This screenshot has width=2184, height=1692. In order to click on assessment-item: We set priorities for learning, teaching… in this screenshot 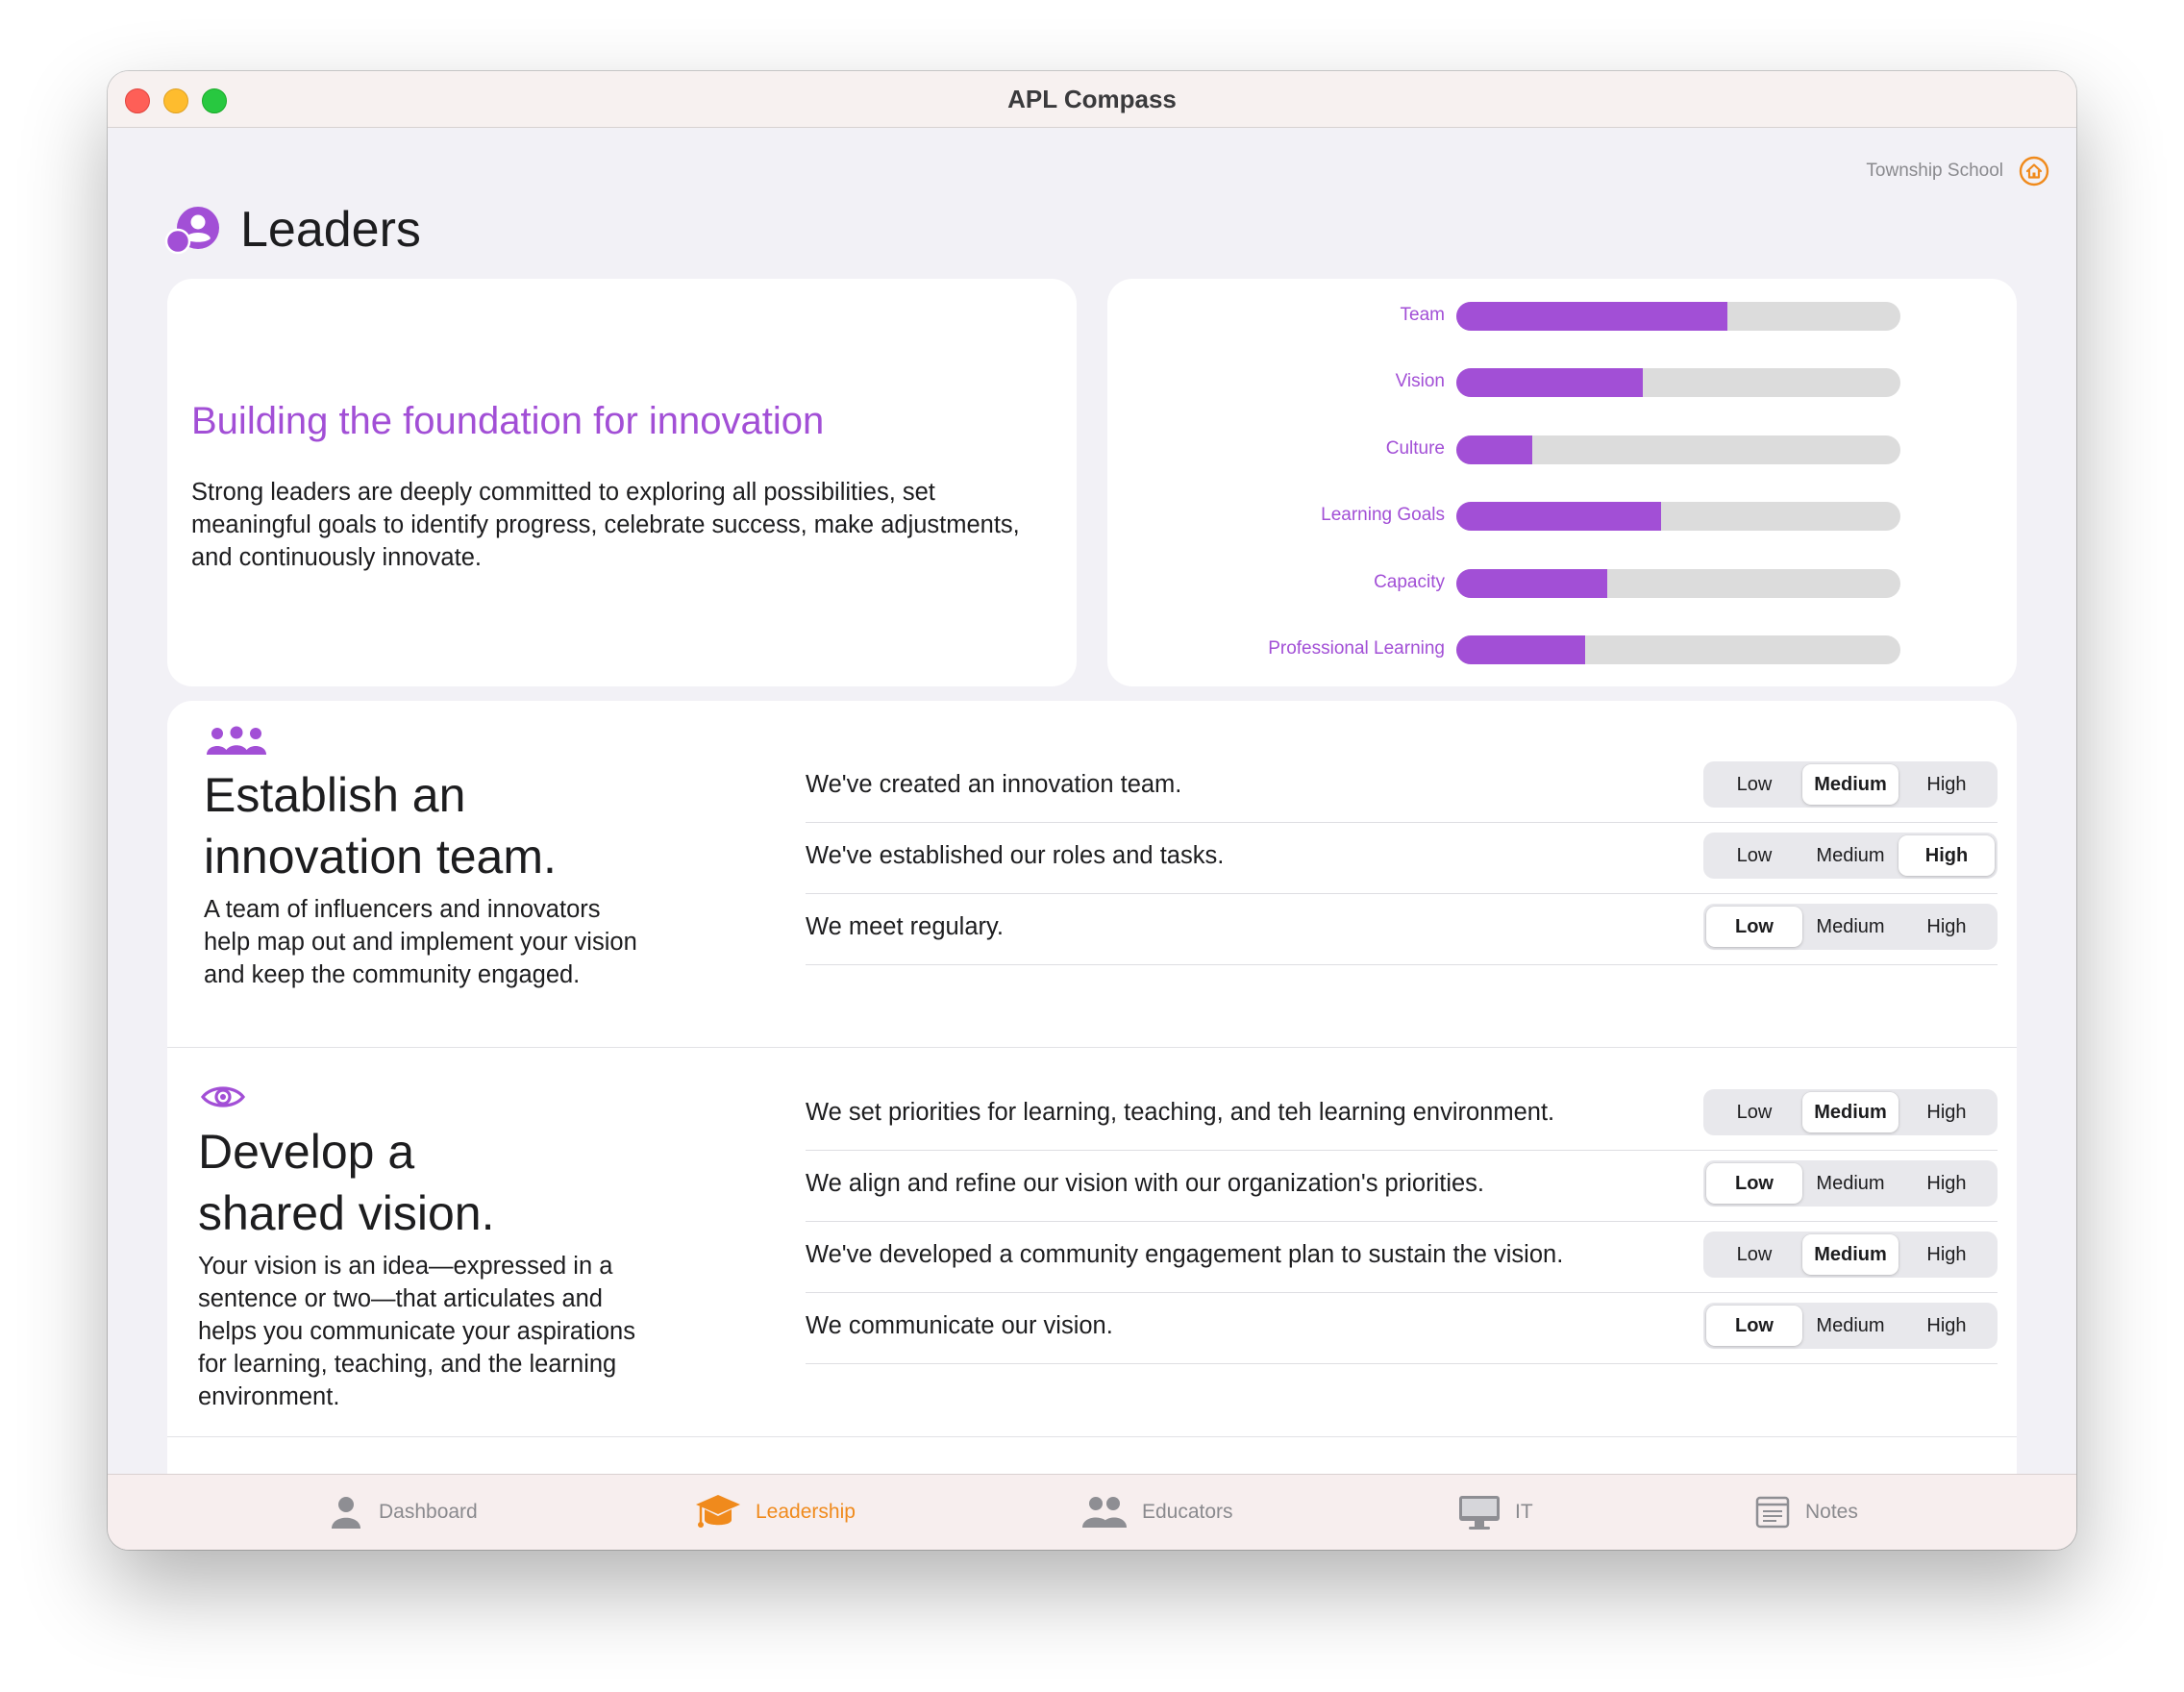, I will do `click(1402, 1115)`.